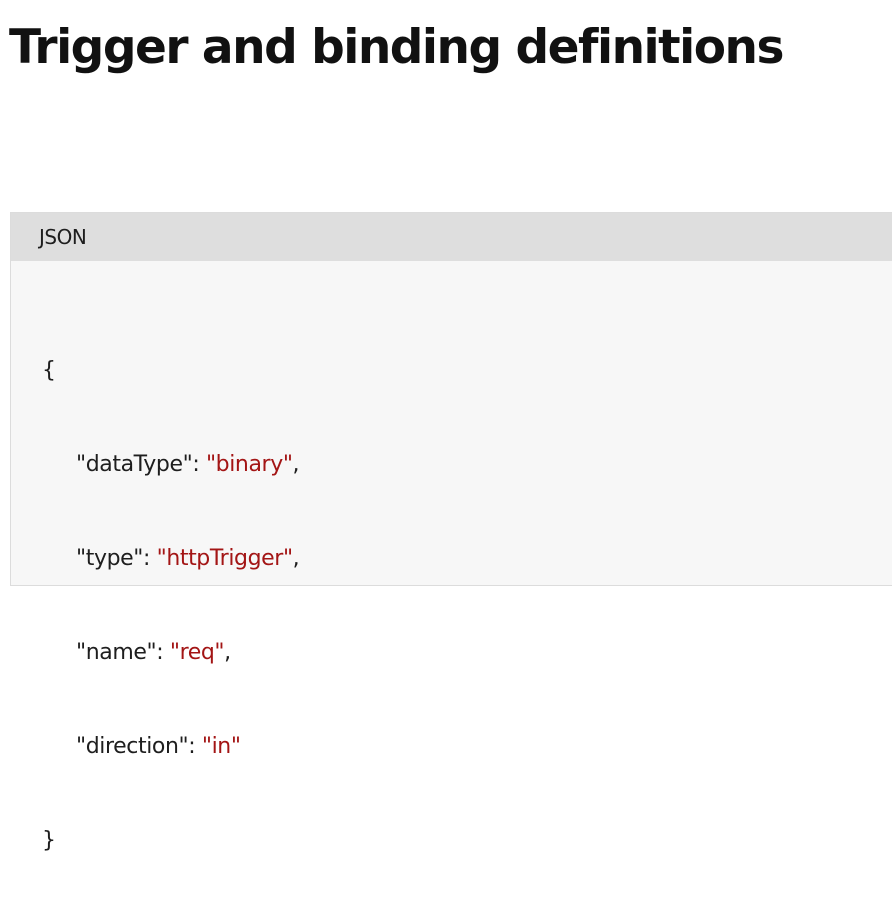 This screenshot has width=892, height=913. Describe the element at coordinates (170, 841) in the screenshot. I see `code-line-close: }` at that location.